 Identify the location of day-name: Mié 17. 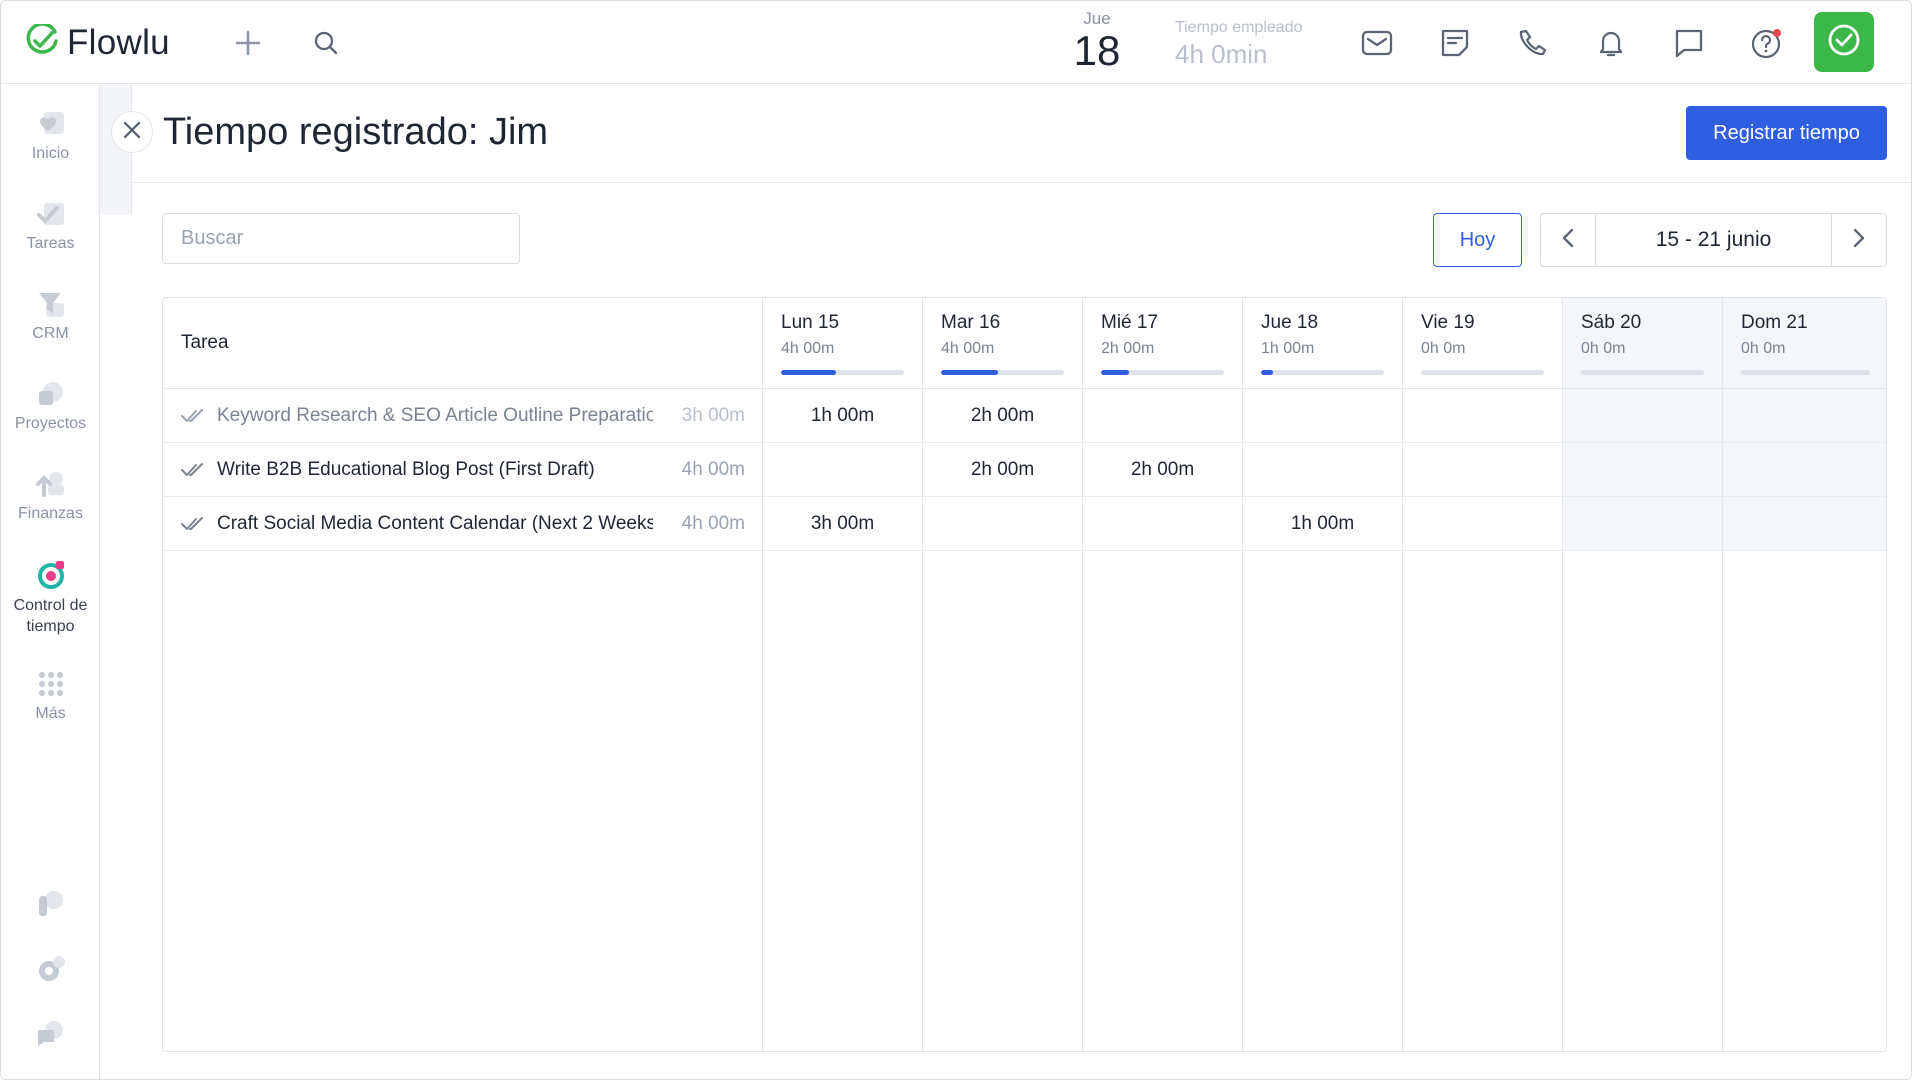
(1130, 322).